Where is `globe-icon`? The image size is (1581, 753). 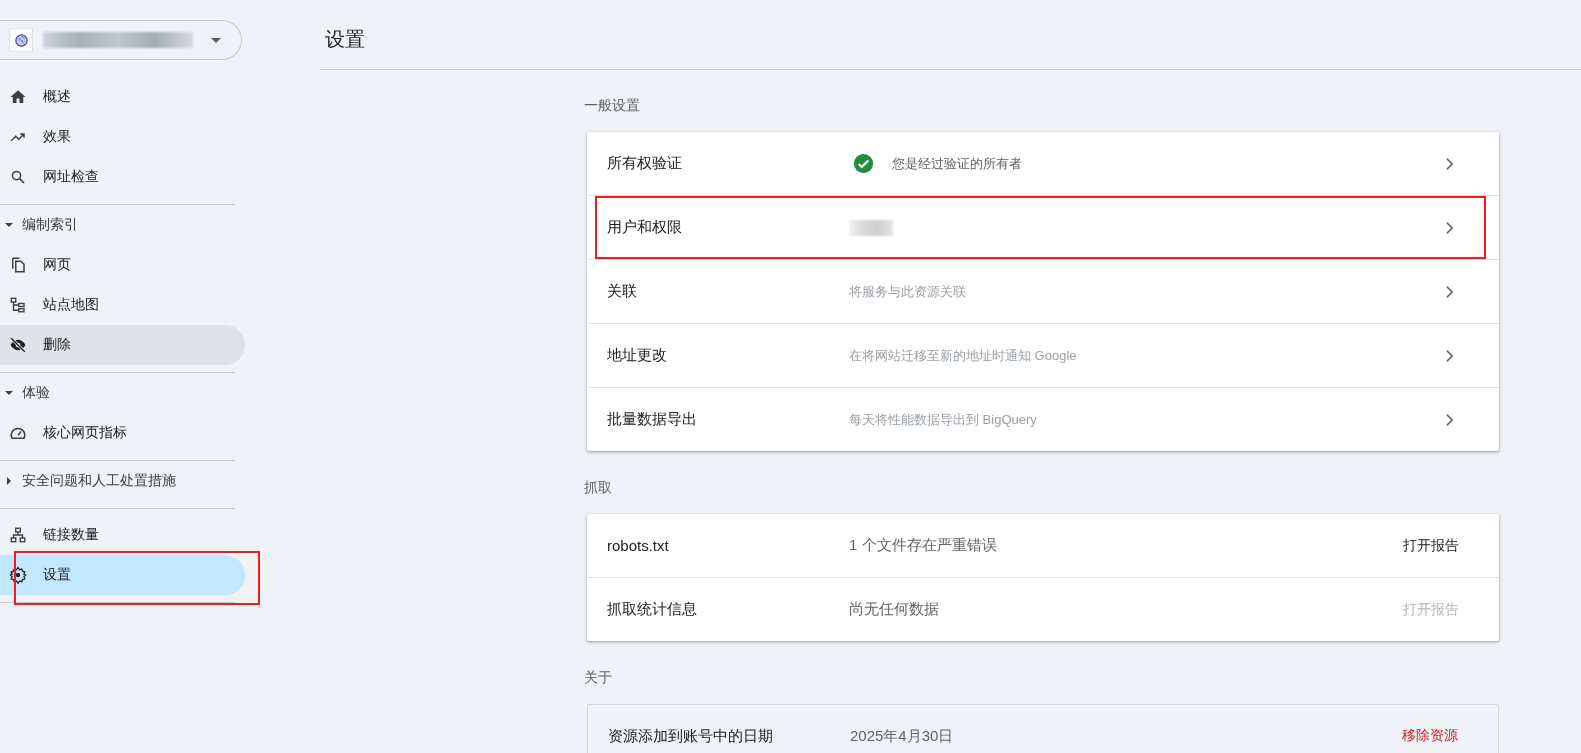
globe-icon is located at coordinates (21, 40).